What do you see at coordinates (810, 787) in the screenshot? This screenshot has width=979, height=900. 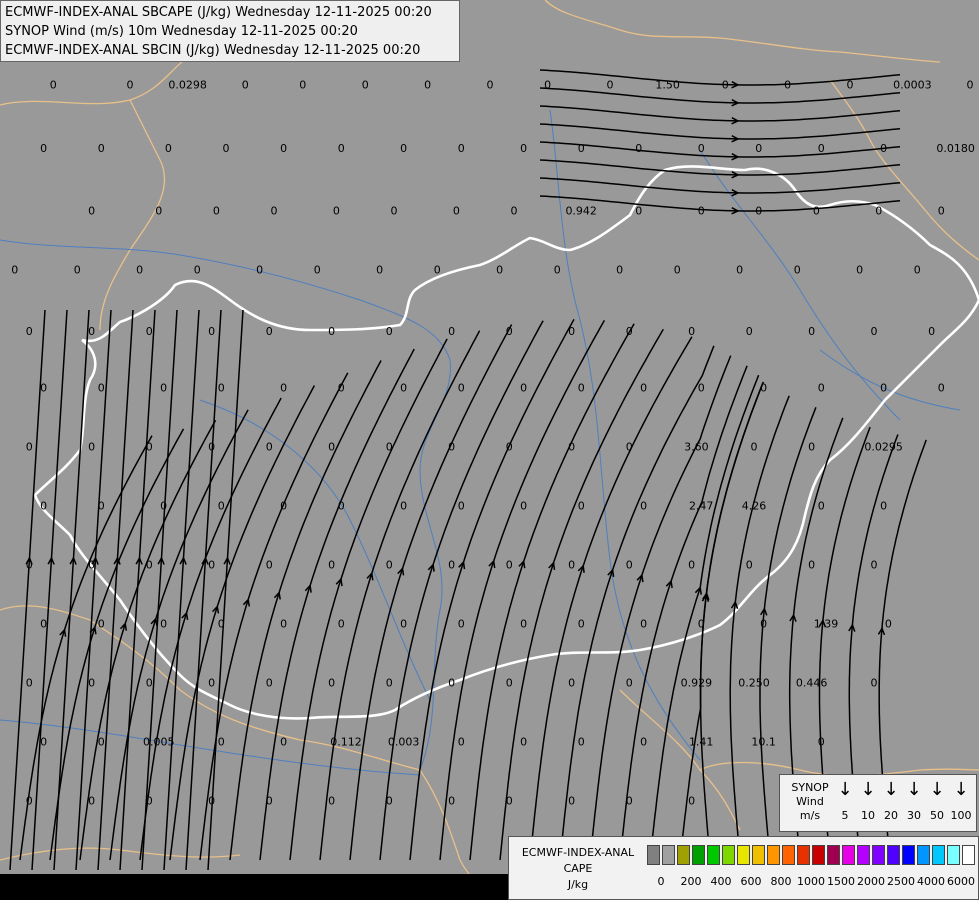 I see `wind-legend-title-line1: SYNOP` at bounding box center [810, 787].